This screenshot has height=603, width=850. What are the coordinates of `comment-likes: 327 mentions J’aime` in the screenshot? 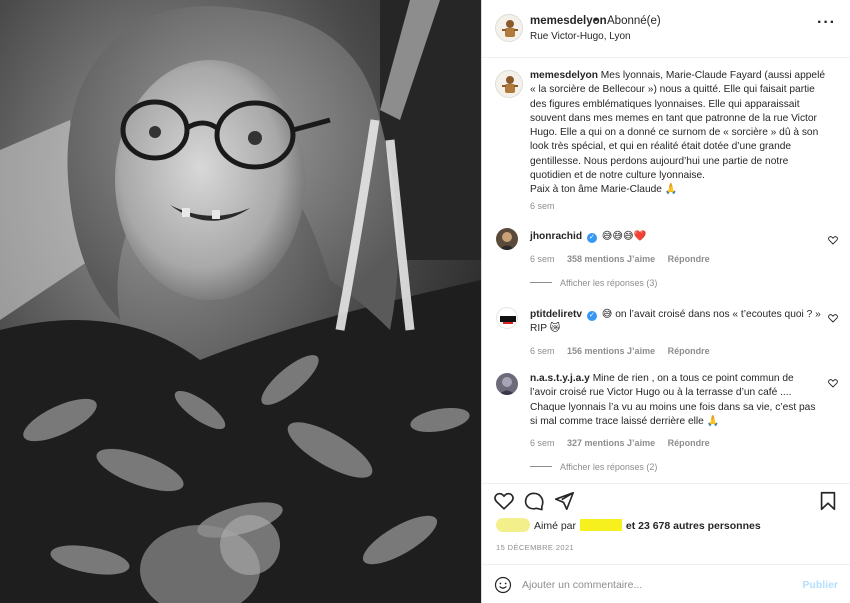 It's located at (611, 443).